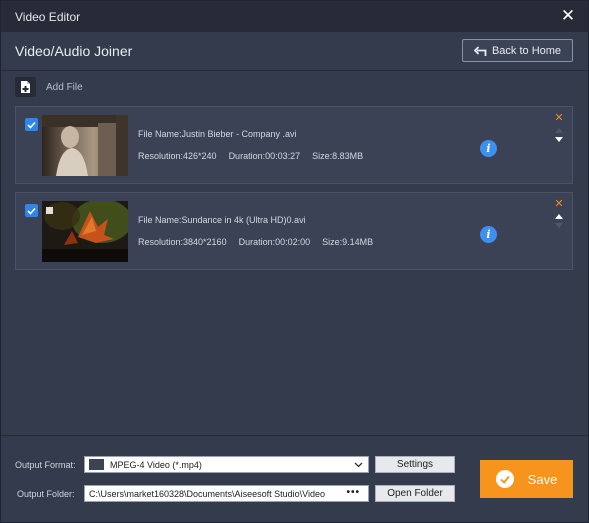 The height and width of the screenshot is (523, 589). I want to click on video-format-icon, so click(96, 464).